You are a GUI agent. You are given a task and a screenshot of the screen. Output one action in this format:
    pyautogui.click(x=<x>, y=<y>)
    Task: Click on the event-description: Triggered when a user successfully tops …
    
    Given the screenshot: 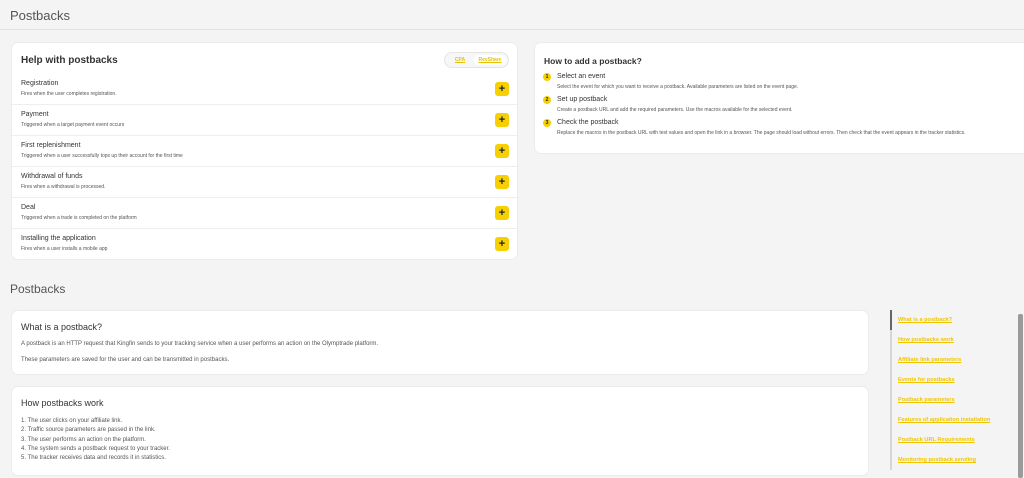 What is the action you would take?
    pyautogui.click(x=102, y=156)
    